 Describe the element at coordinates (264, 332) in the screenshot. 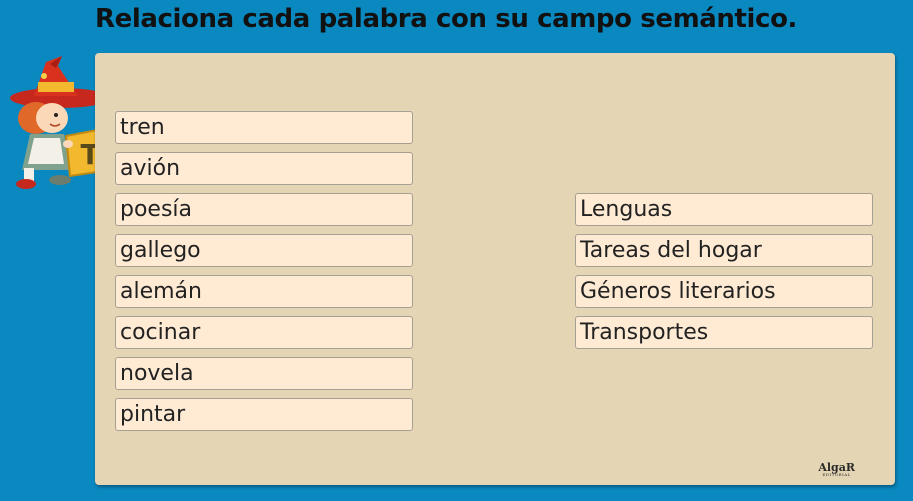

I see `word-item: cocinar` at that location.